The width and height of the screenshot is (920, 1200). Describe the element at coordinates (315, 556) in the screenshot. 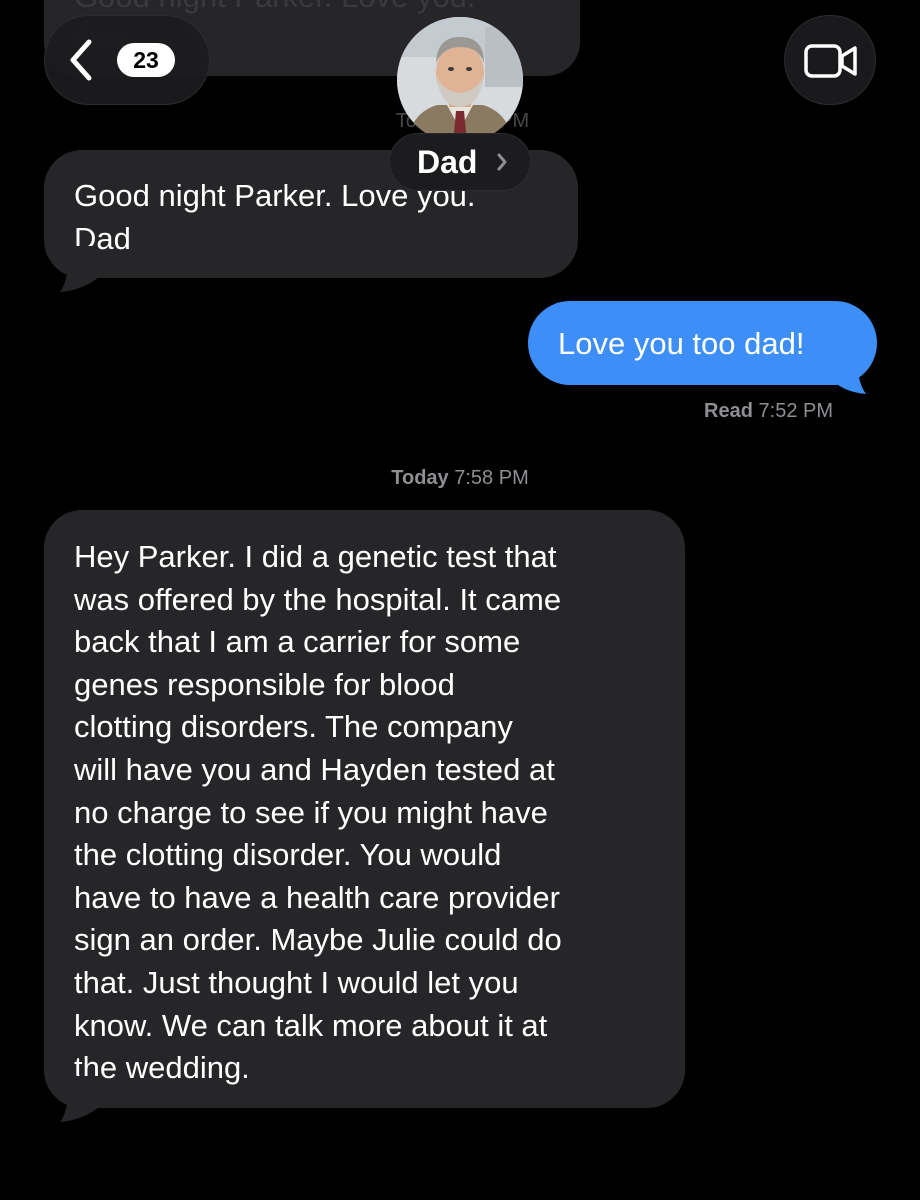

I see `message-line: Hey Parker. I did a genetic test that` at that location.